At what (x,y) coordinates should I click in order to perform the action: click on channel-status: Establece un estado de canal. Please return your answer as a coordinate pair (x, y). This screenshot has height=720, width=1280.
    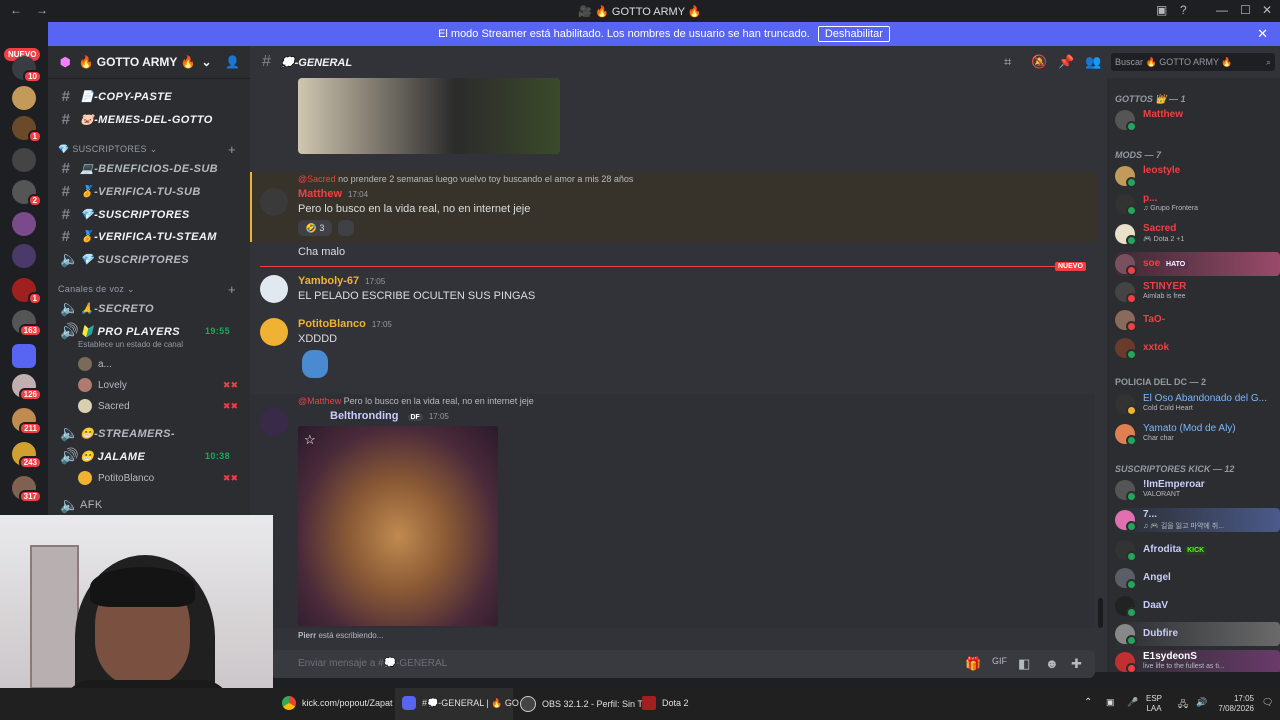
    Looking at the image, I should click on (130, 344).